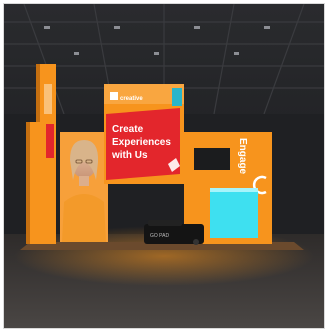  What do you see at coordinates (212, 159) in the screenshot?
I see `display-screen` at bounding box center [212, 159].